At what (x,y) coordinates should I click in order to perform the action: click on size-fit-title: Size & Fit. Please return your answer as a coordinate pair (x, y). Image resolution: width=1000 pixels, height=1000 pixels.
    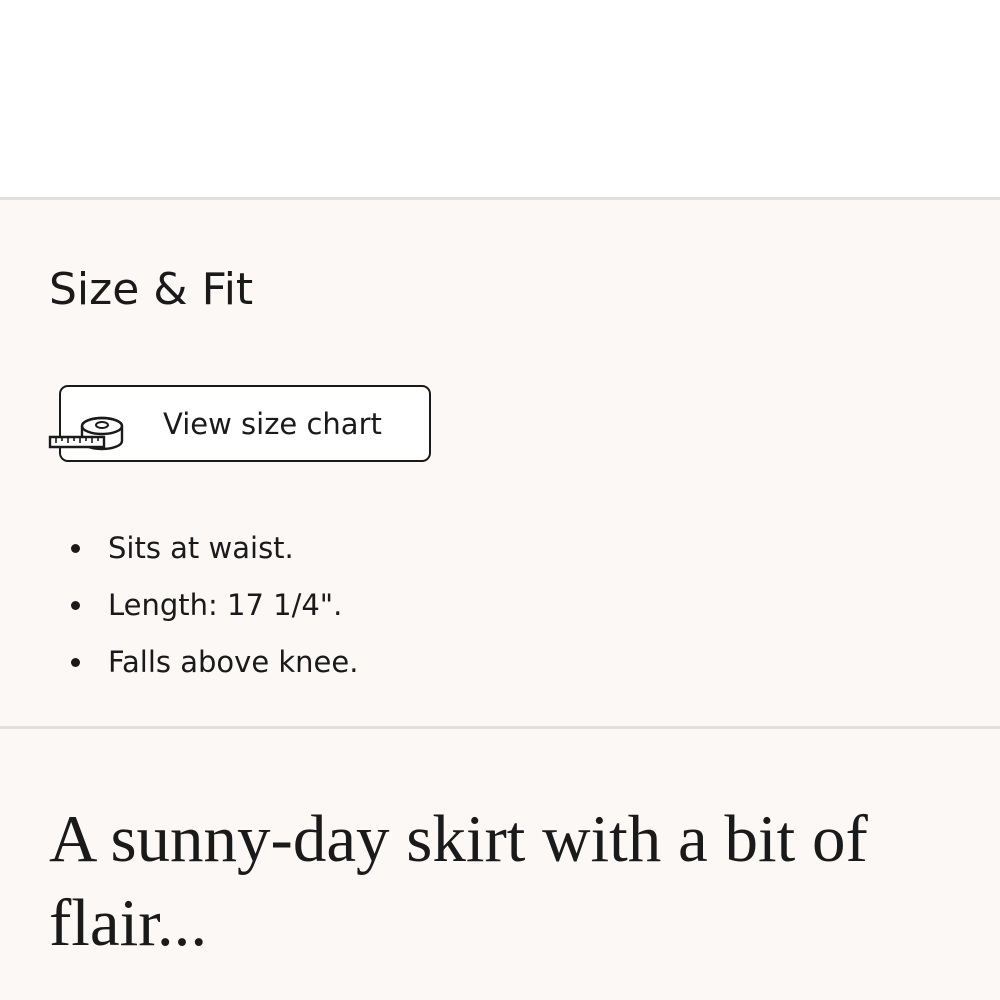
    Looking at the image, I should click on (151, 289).